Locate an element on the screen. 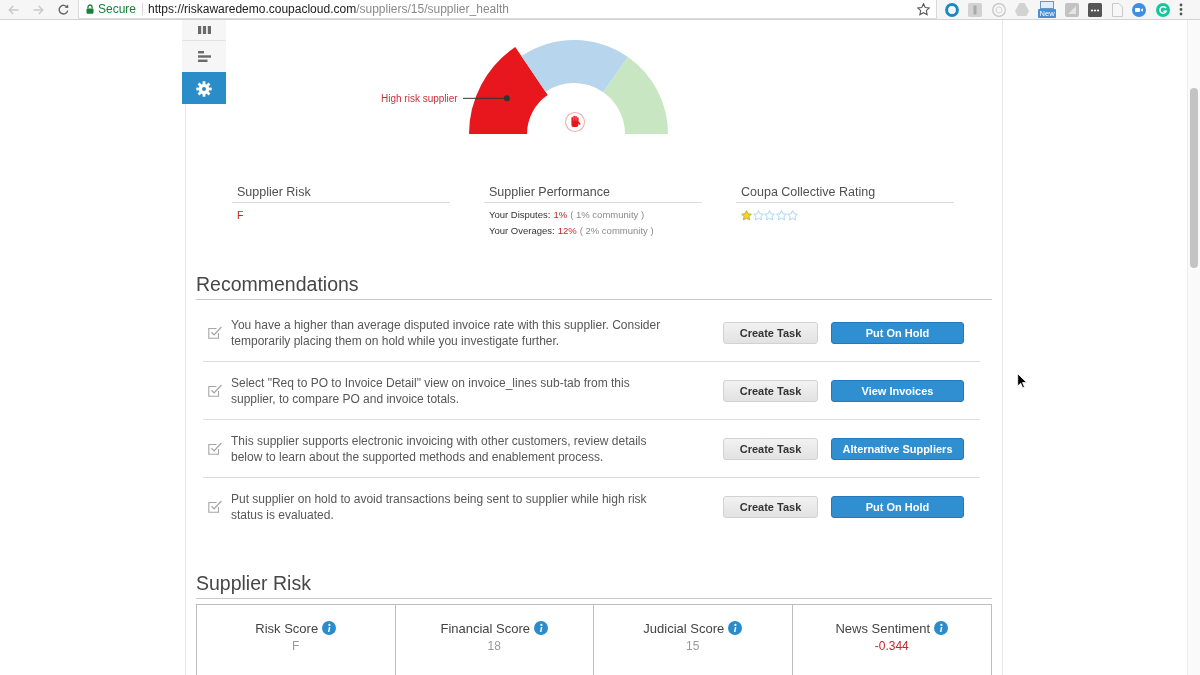 The height and width of the screenshot is (675, 1200). summary-title: Supplier Performance is located at coordinates (549, 192).